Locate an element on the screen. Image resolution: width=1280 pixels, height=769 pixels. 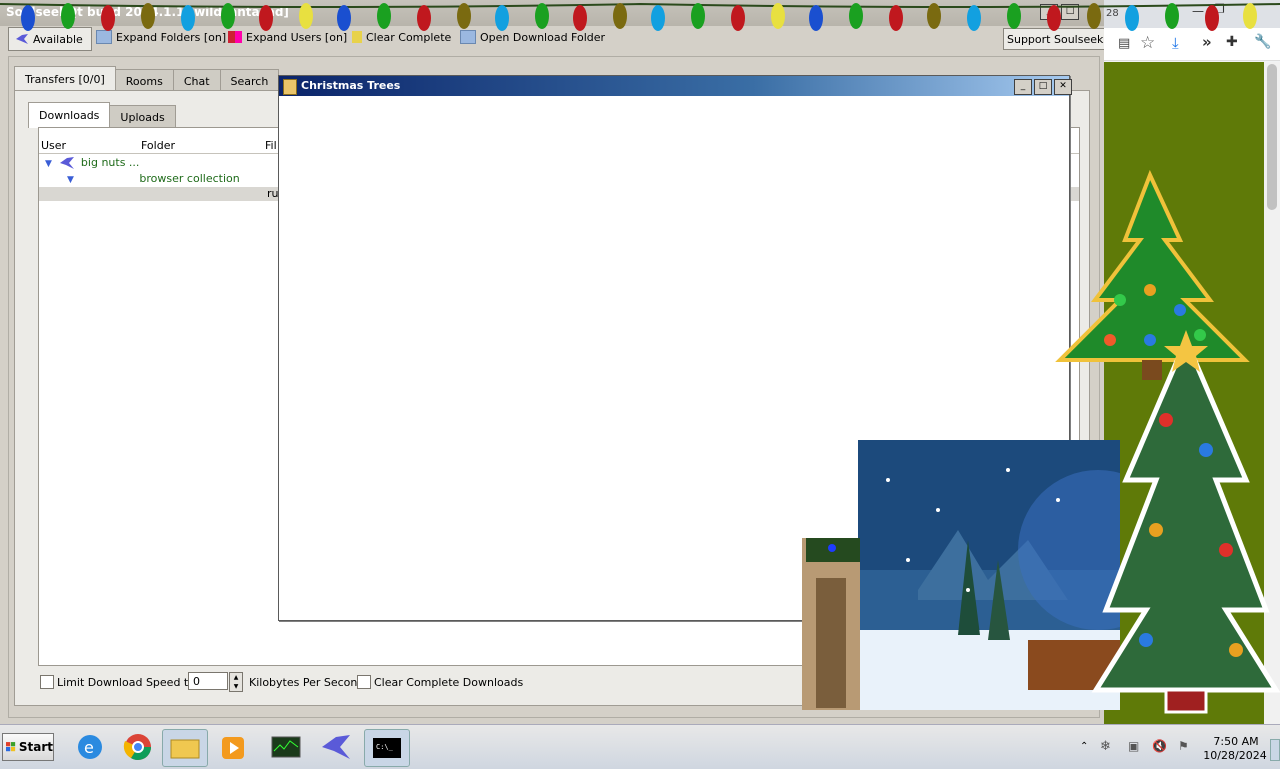
clear-complete-label: Clear Complete is located at coordinates (409, 37).